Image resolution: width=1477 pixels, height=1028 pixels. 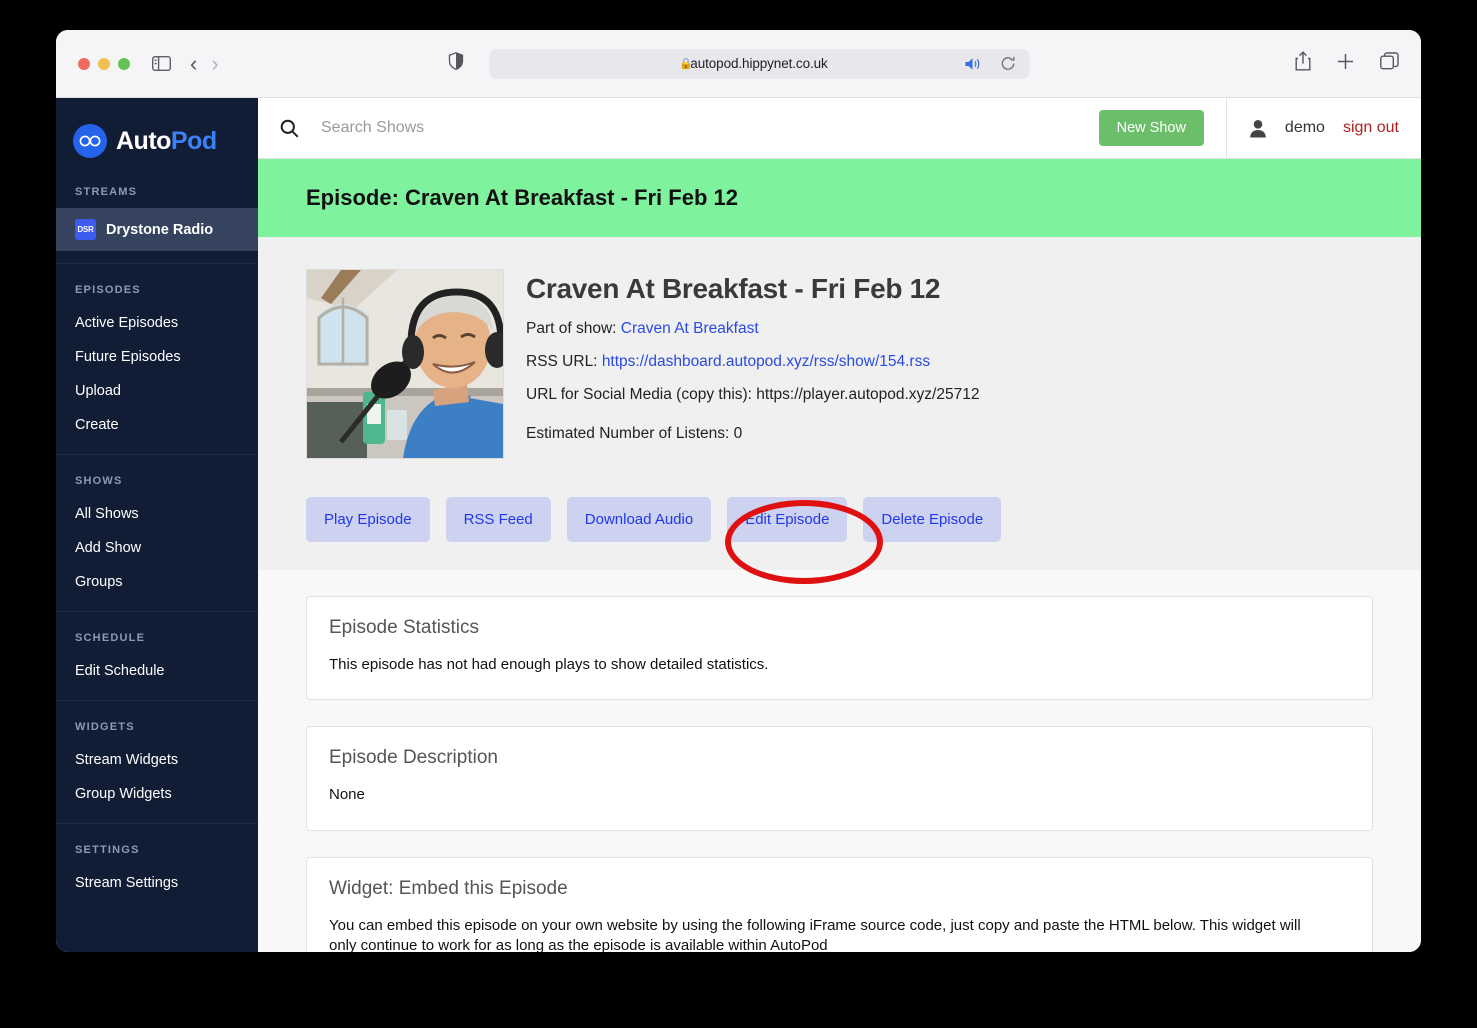 I want to click on toolbar-right-icons, so click(x=1347, y=63).